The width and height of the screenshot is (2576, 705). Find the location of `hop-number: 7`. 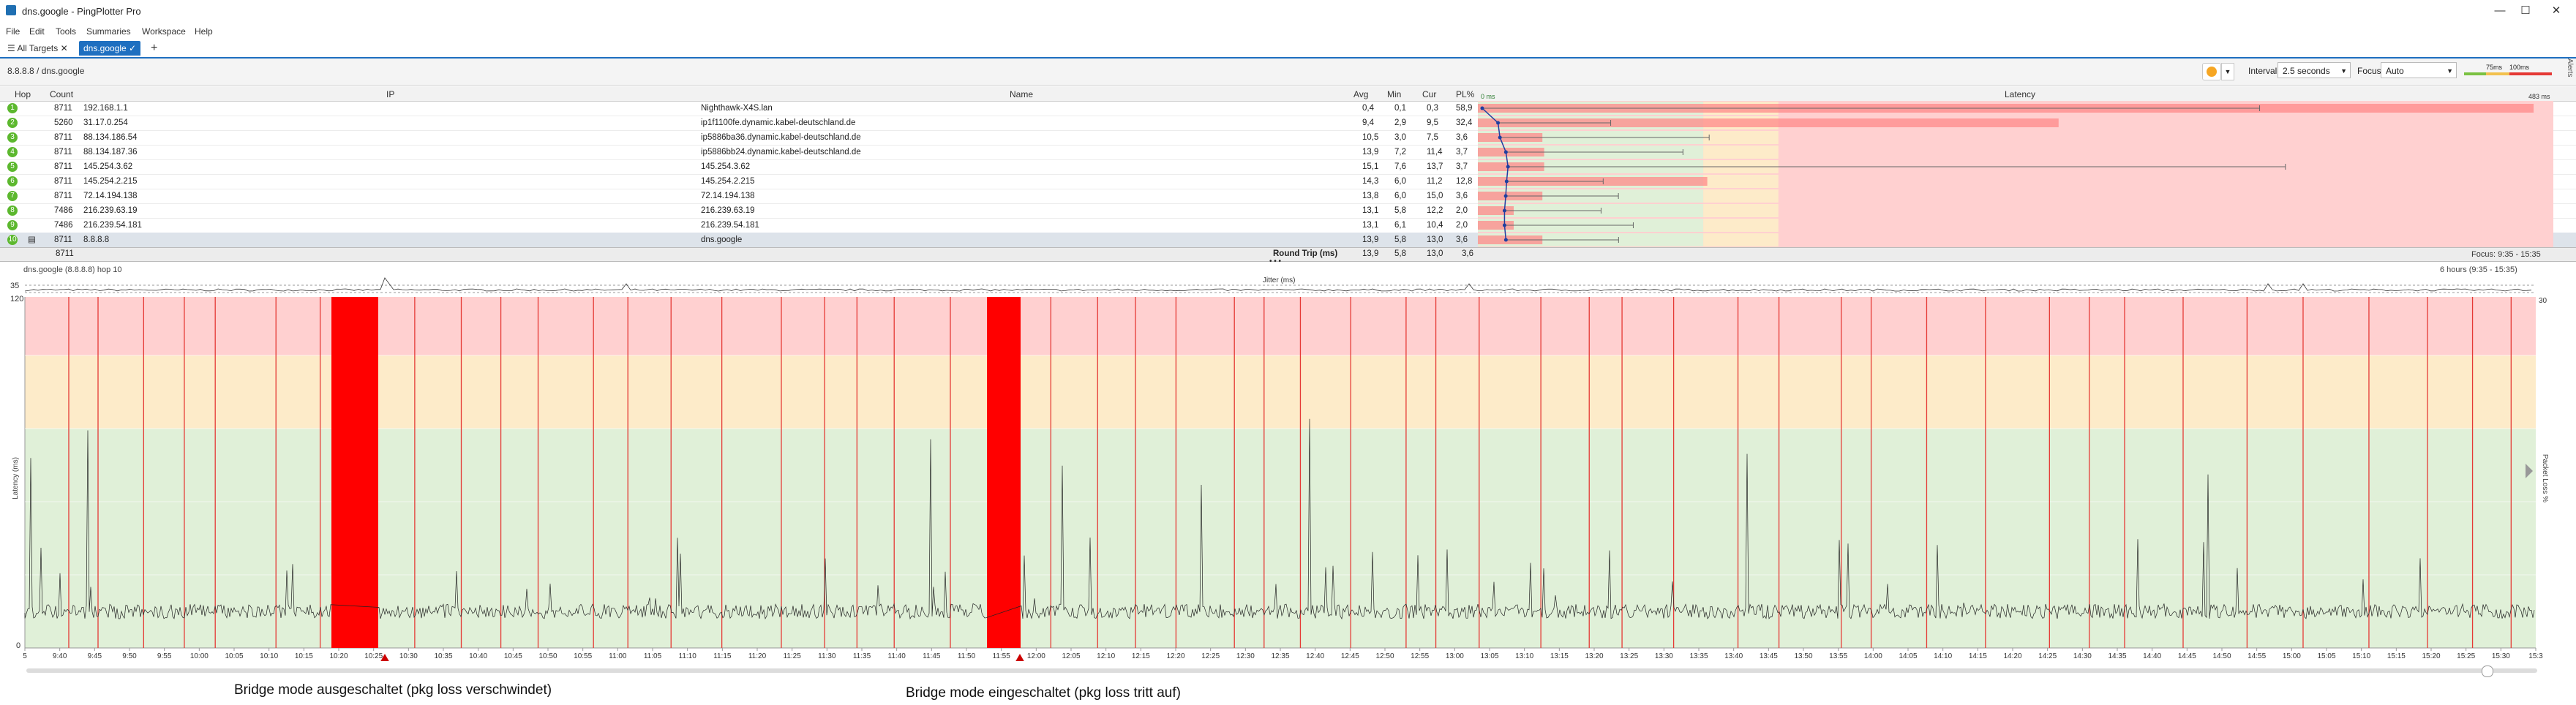

hop-number: 7 is located at coordinates (12, 196).